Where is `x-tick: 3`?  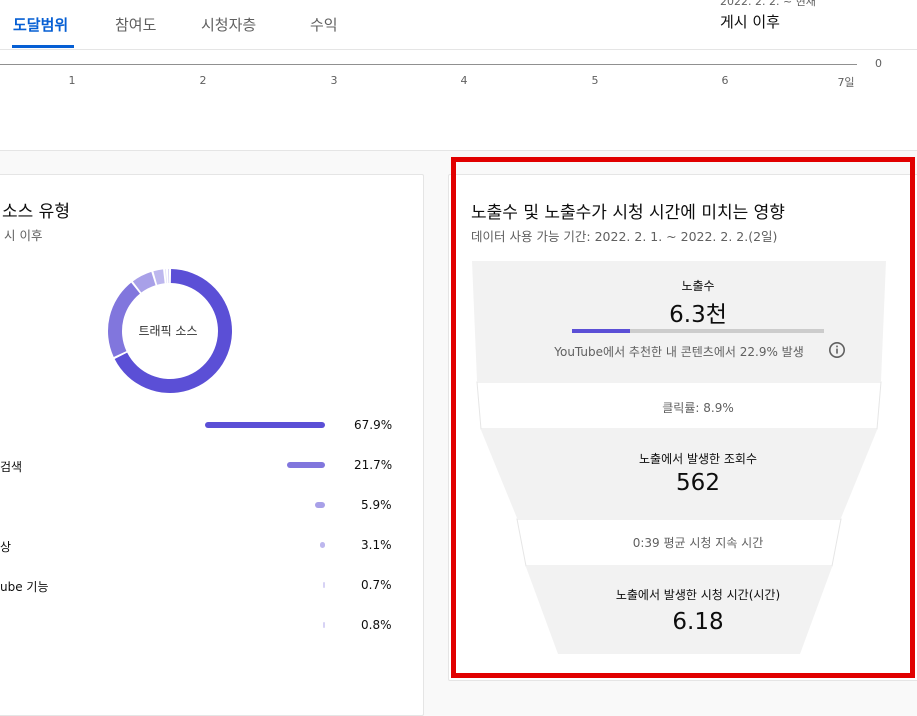
x-tick: 3 is located at coordinates (334, 80).